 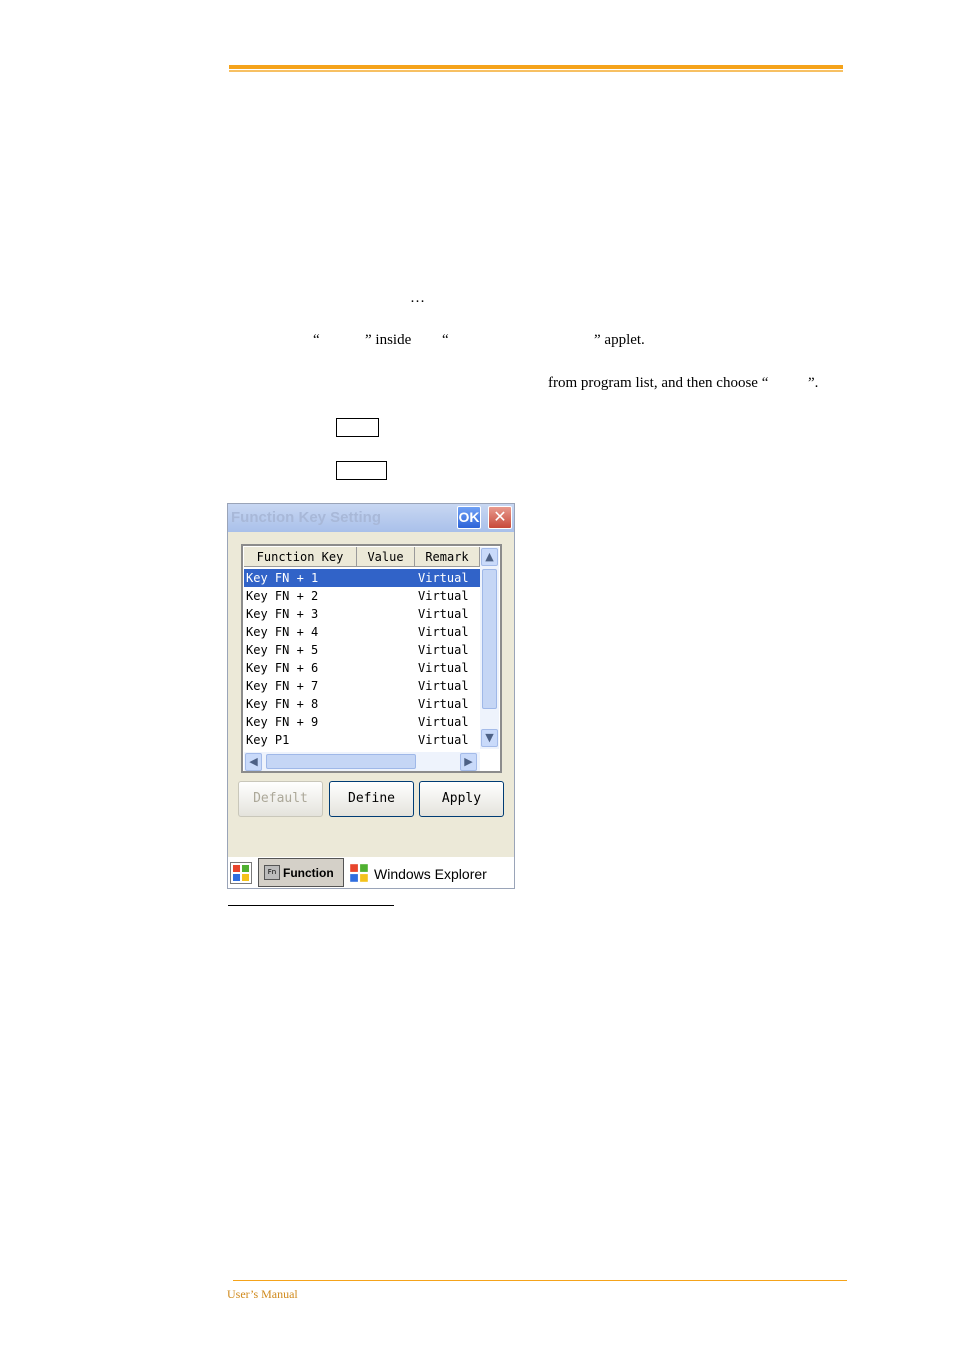 I want to click on table-row: Key FN + 2 Virtual, so click(x=362, y=596).